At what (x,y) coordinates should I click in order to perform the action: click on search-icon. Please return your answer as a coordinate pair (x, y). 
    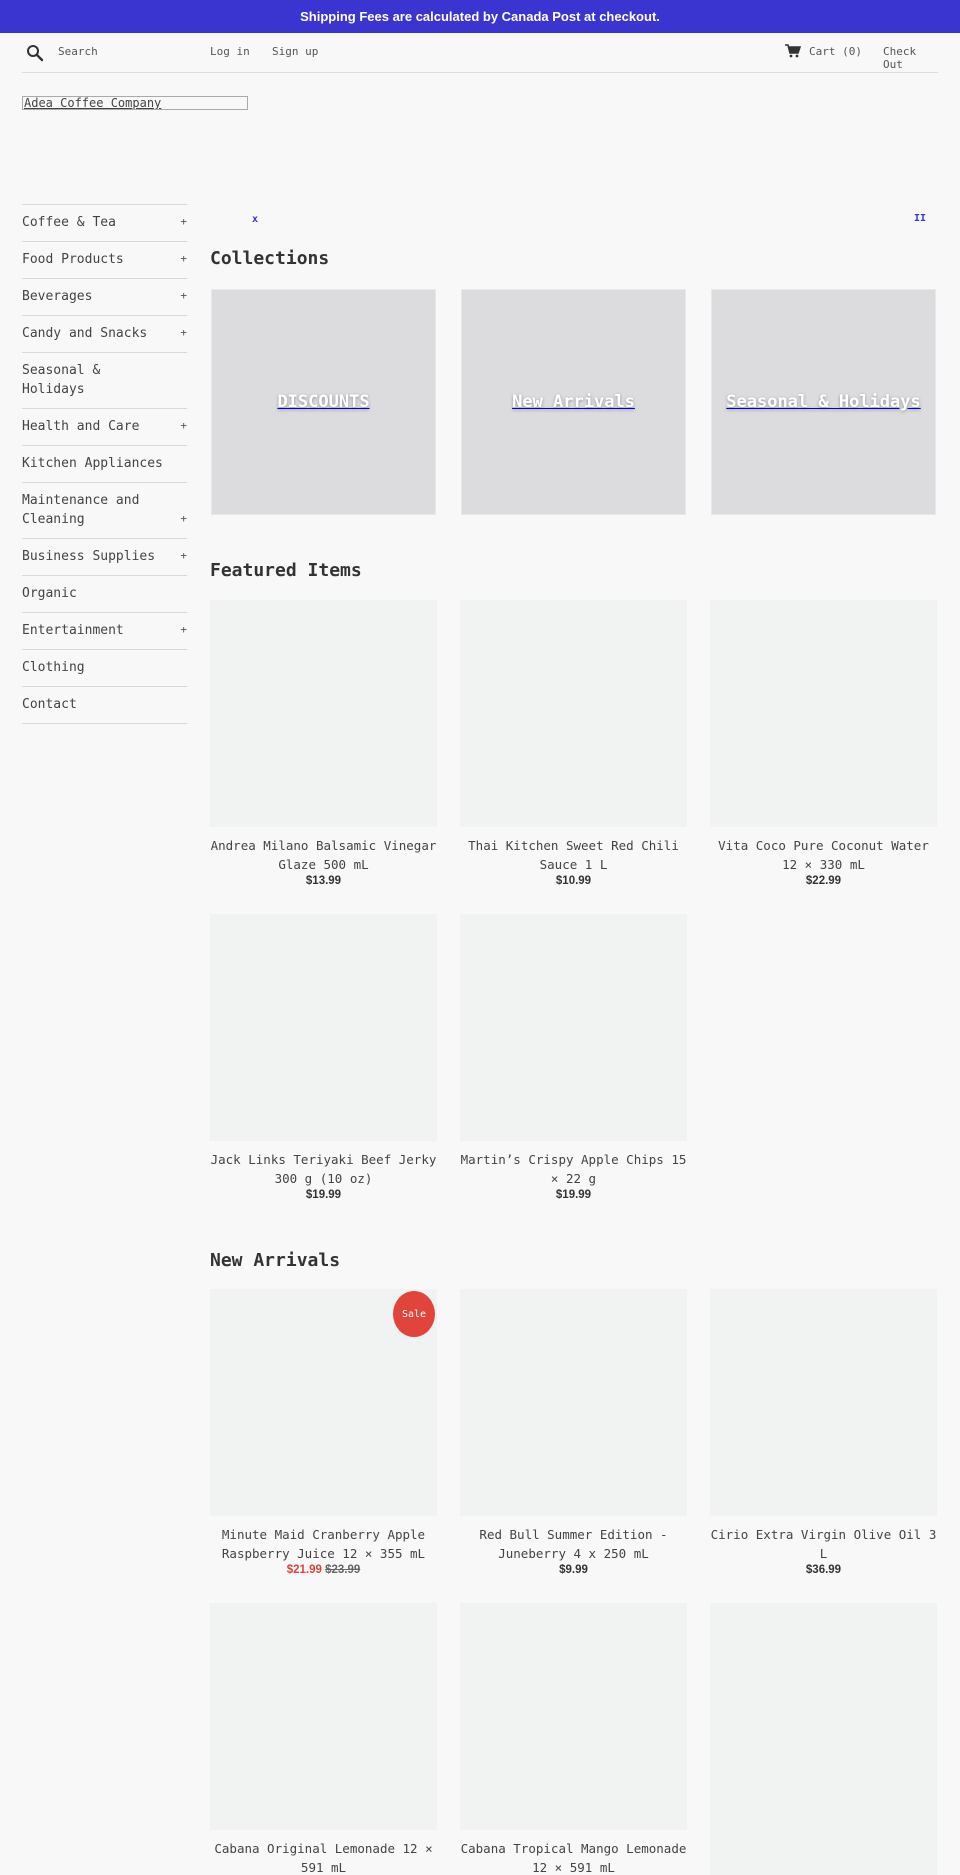
    Looking at the image, I should click on (35, 53).